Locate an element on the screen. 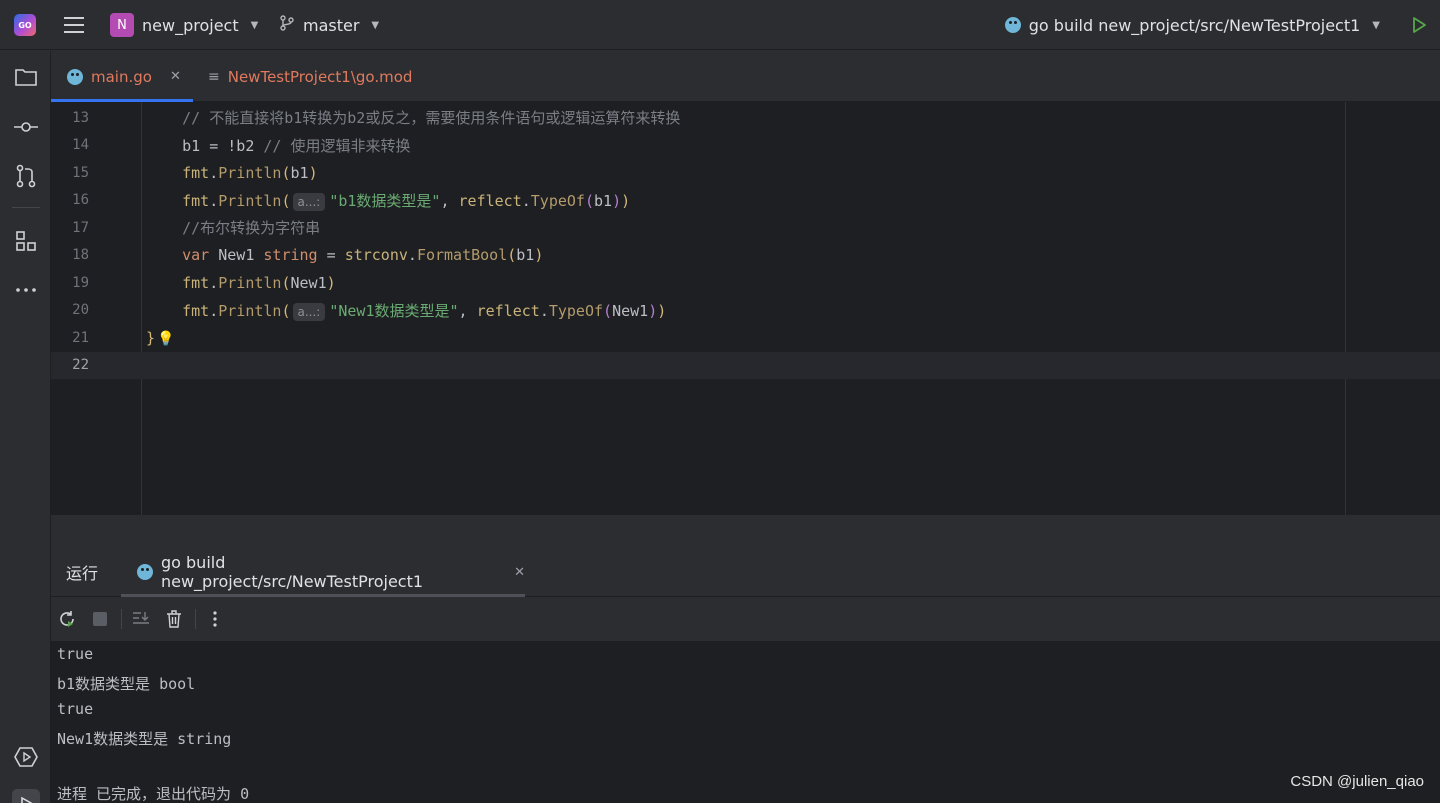  more-tools-icon is located at coordinates (26, 290).